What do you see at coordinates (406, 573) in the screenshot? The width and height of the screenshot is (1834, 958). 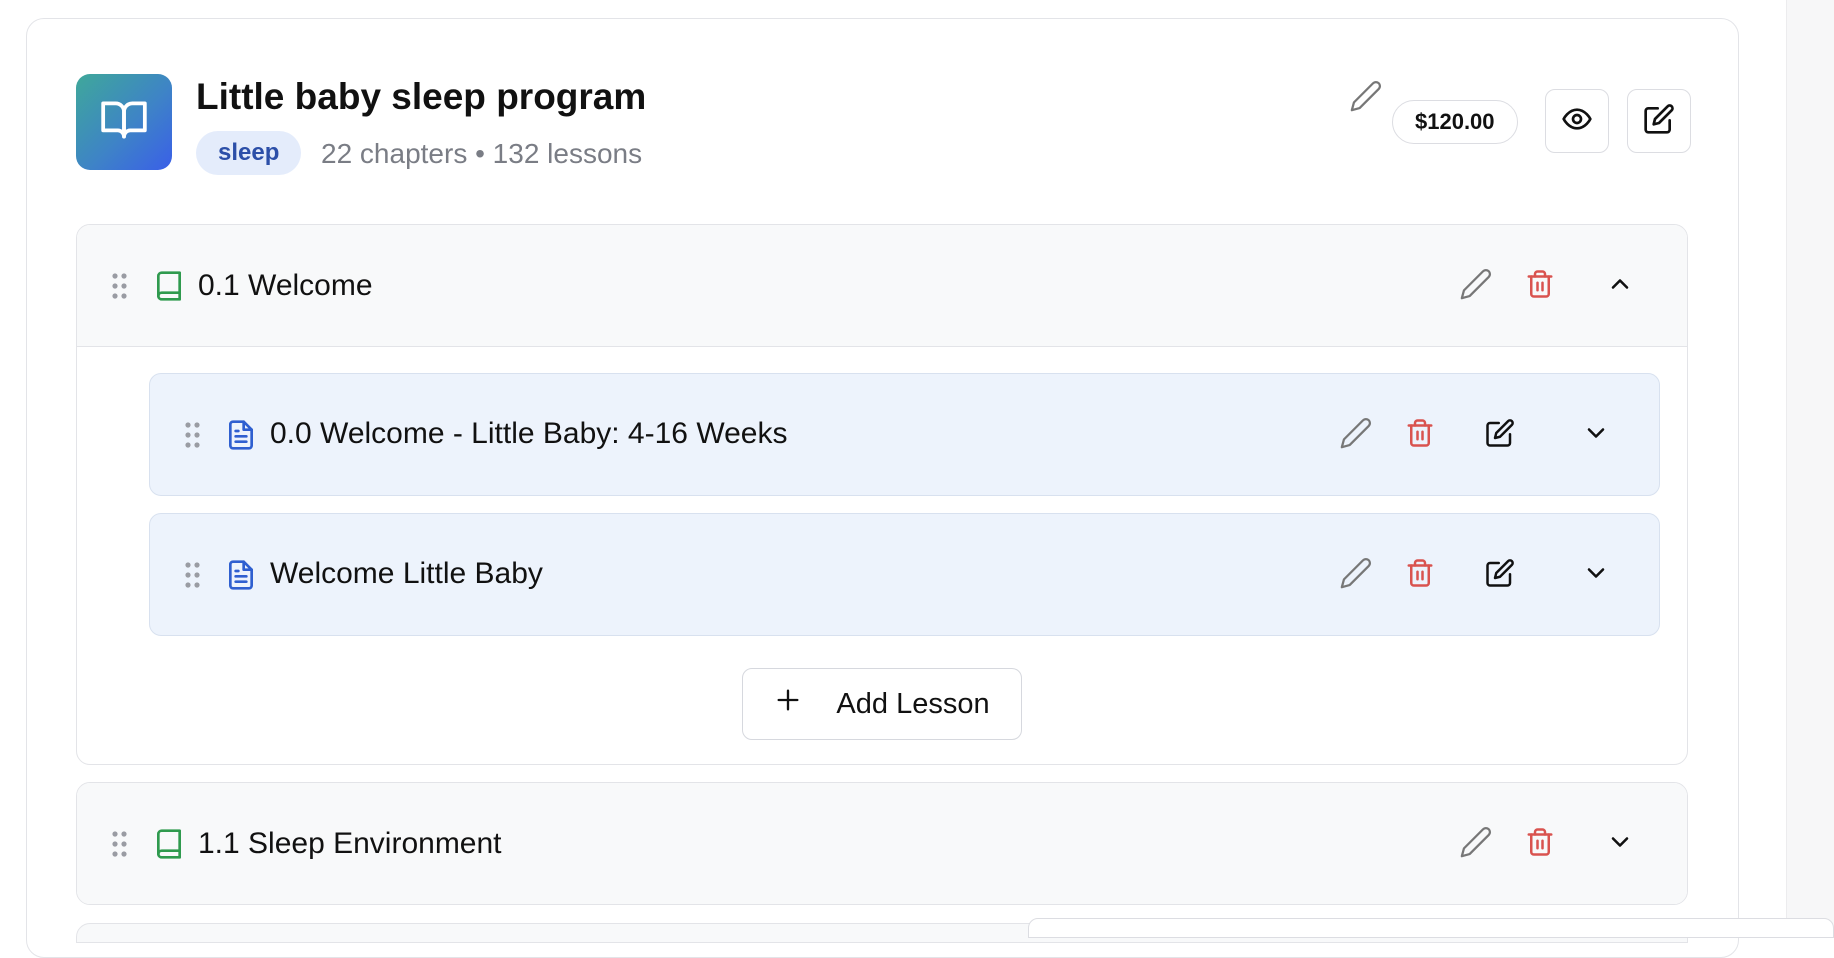 I see `lesson-title: Welcome Little Baby` at bounding box center [406, 573].